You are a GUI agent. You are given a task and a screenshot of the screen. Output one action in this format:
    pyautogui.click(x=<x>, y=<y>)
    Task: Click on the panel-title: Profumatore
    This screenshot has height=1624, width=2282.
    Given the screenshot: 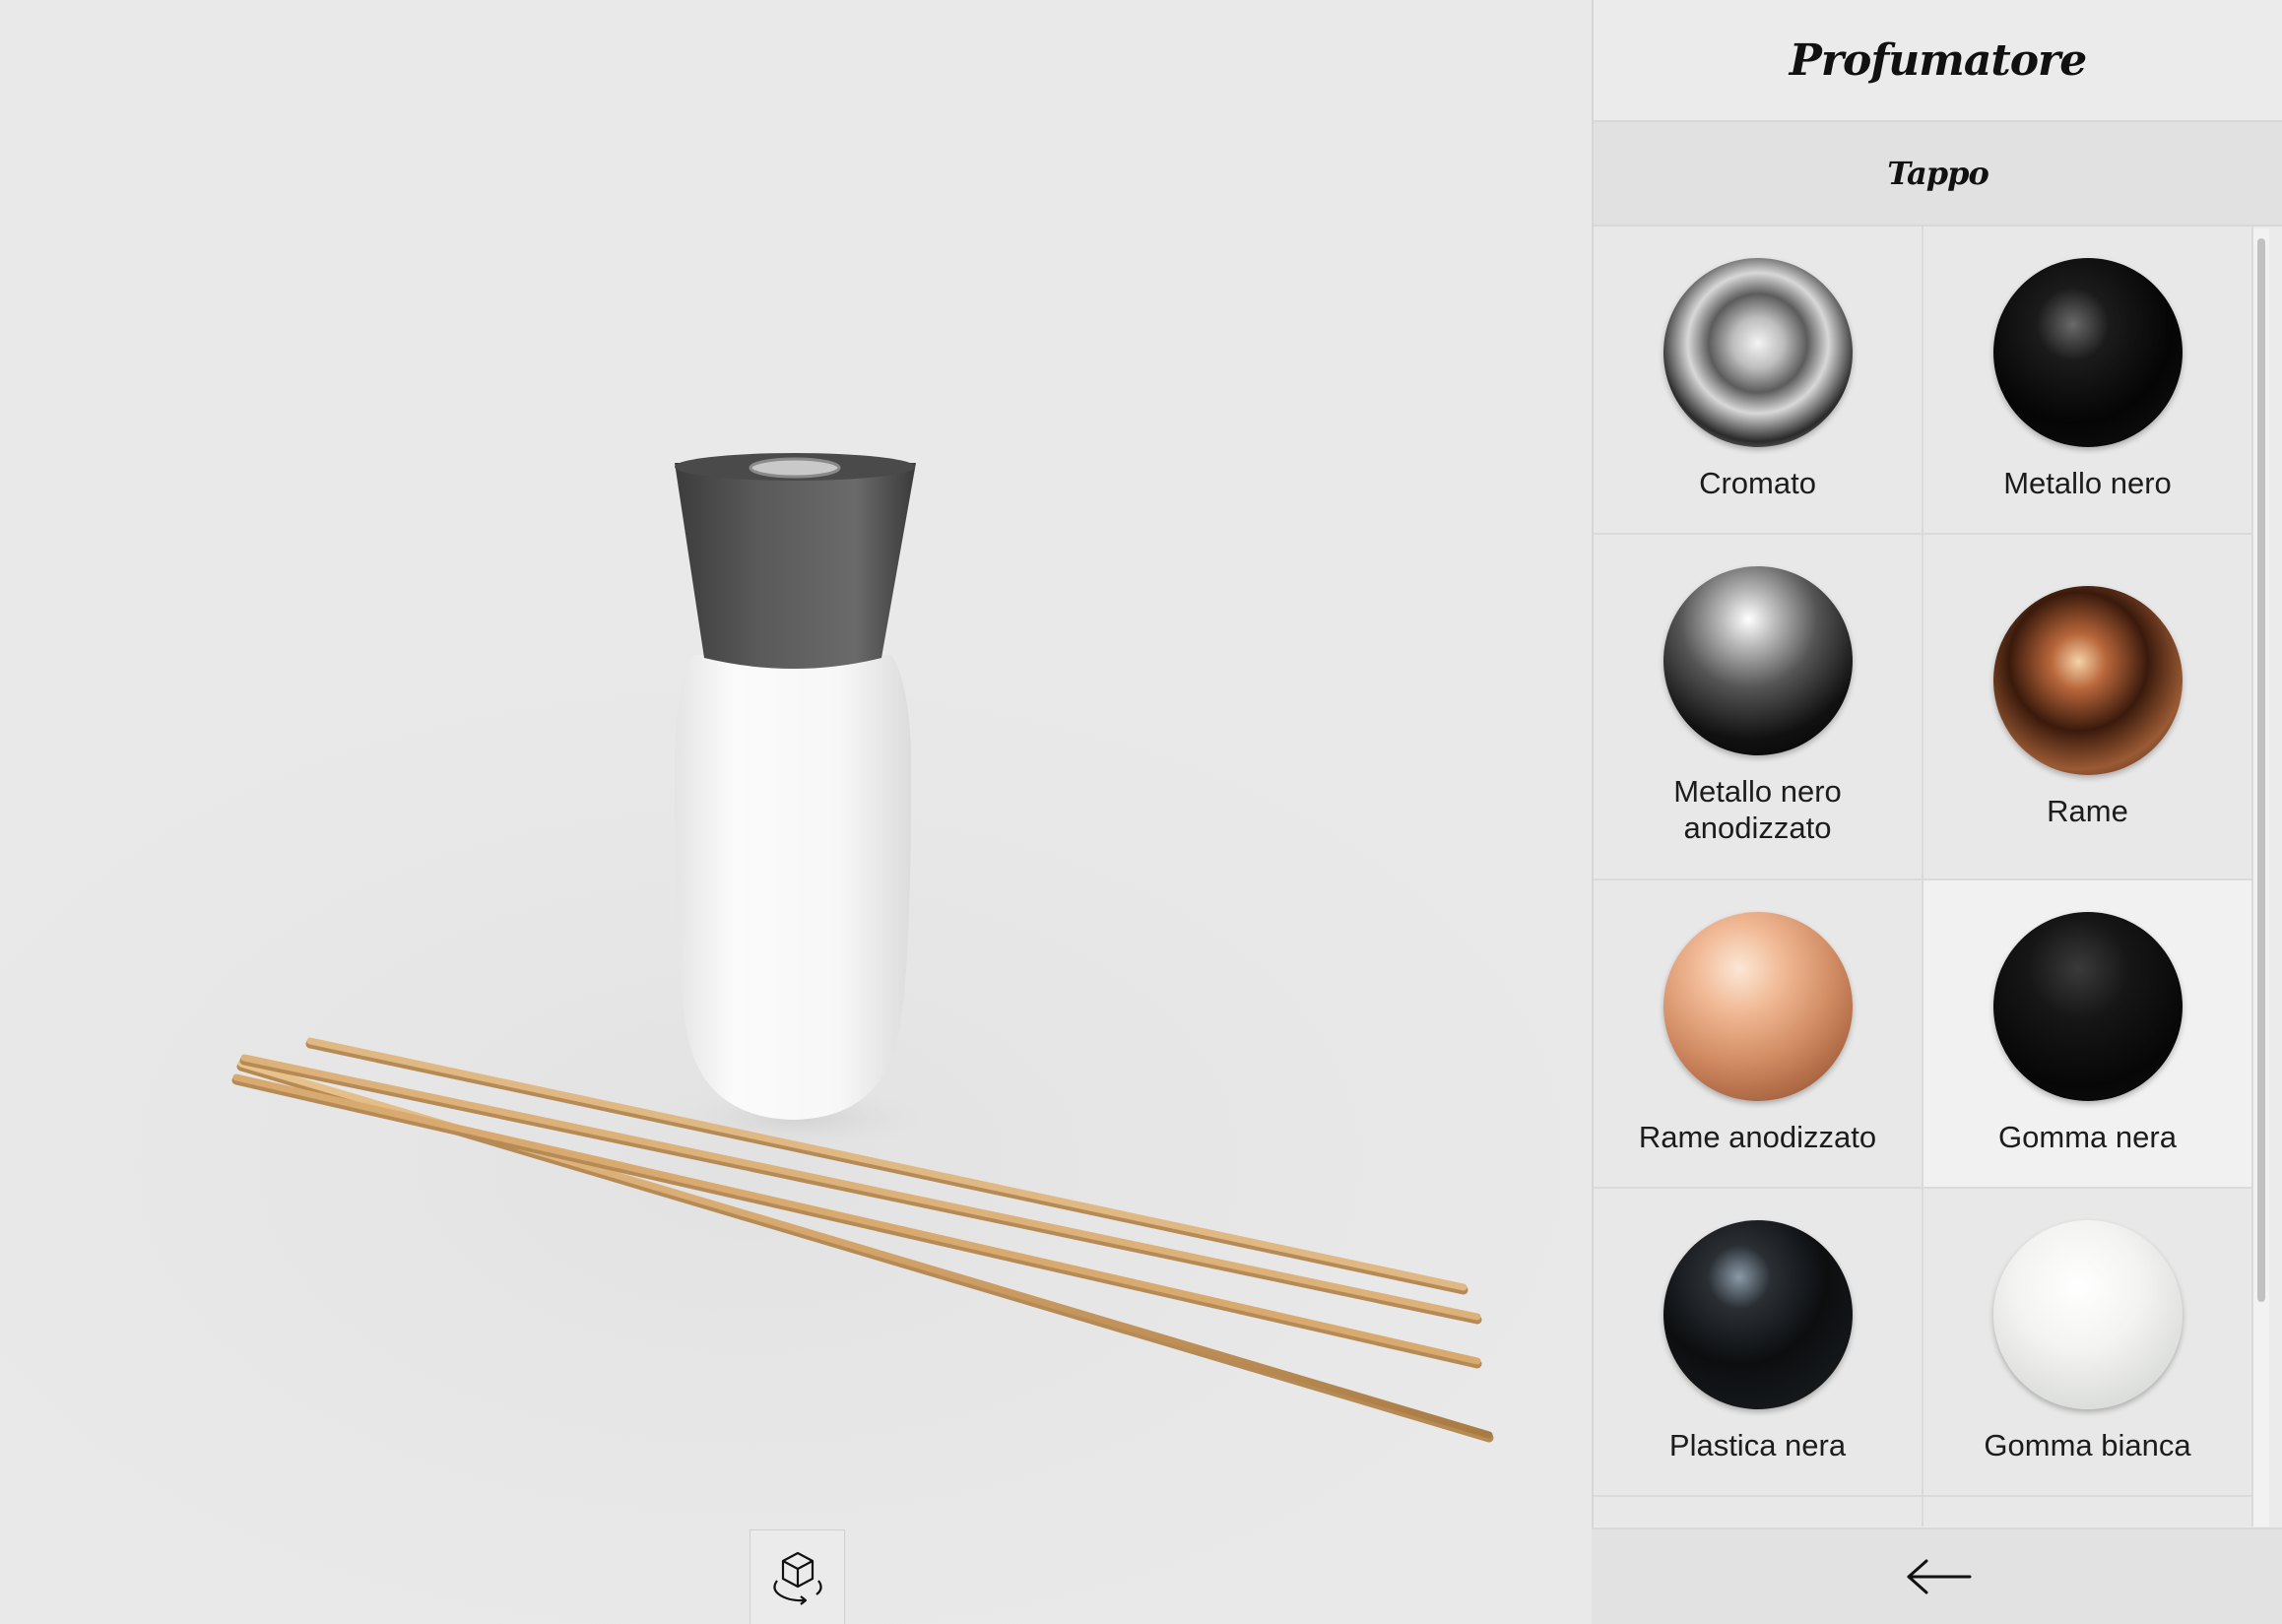 What is the action you would take?
    pyautogui.click(x=1938, y=61)
    